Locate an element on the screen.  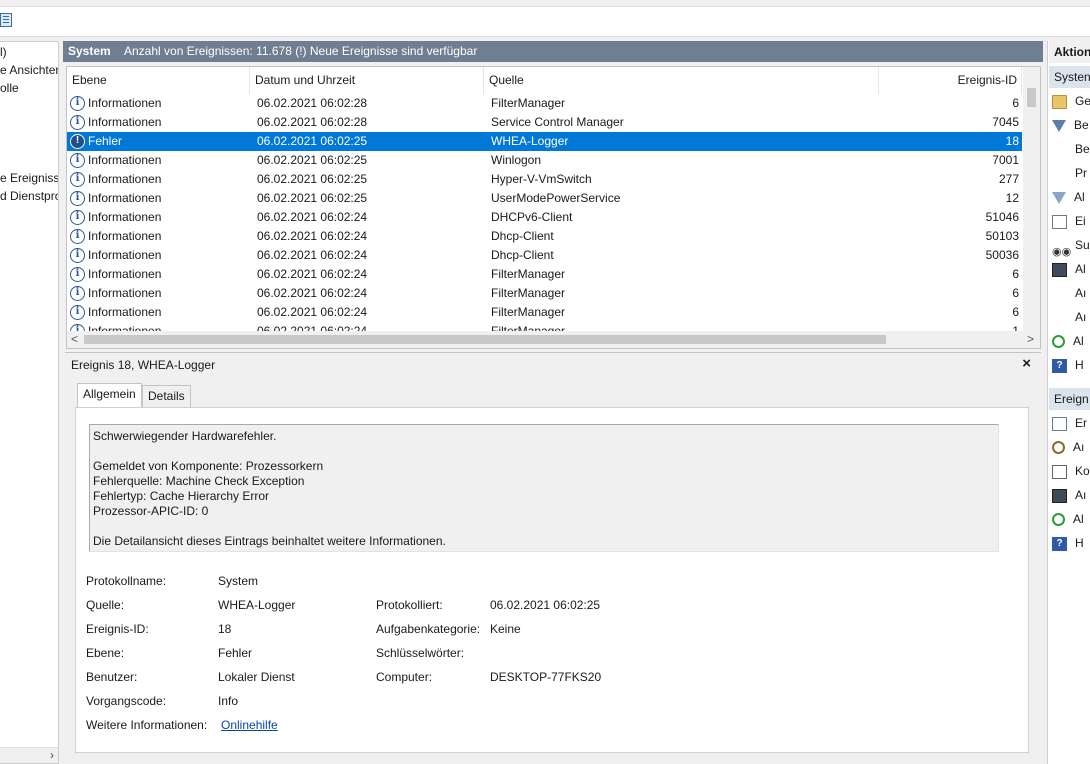
datetime-cell: 06.02.2021 06:02:25 is located at coordinates (312, 160).